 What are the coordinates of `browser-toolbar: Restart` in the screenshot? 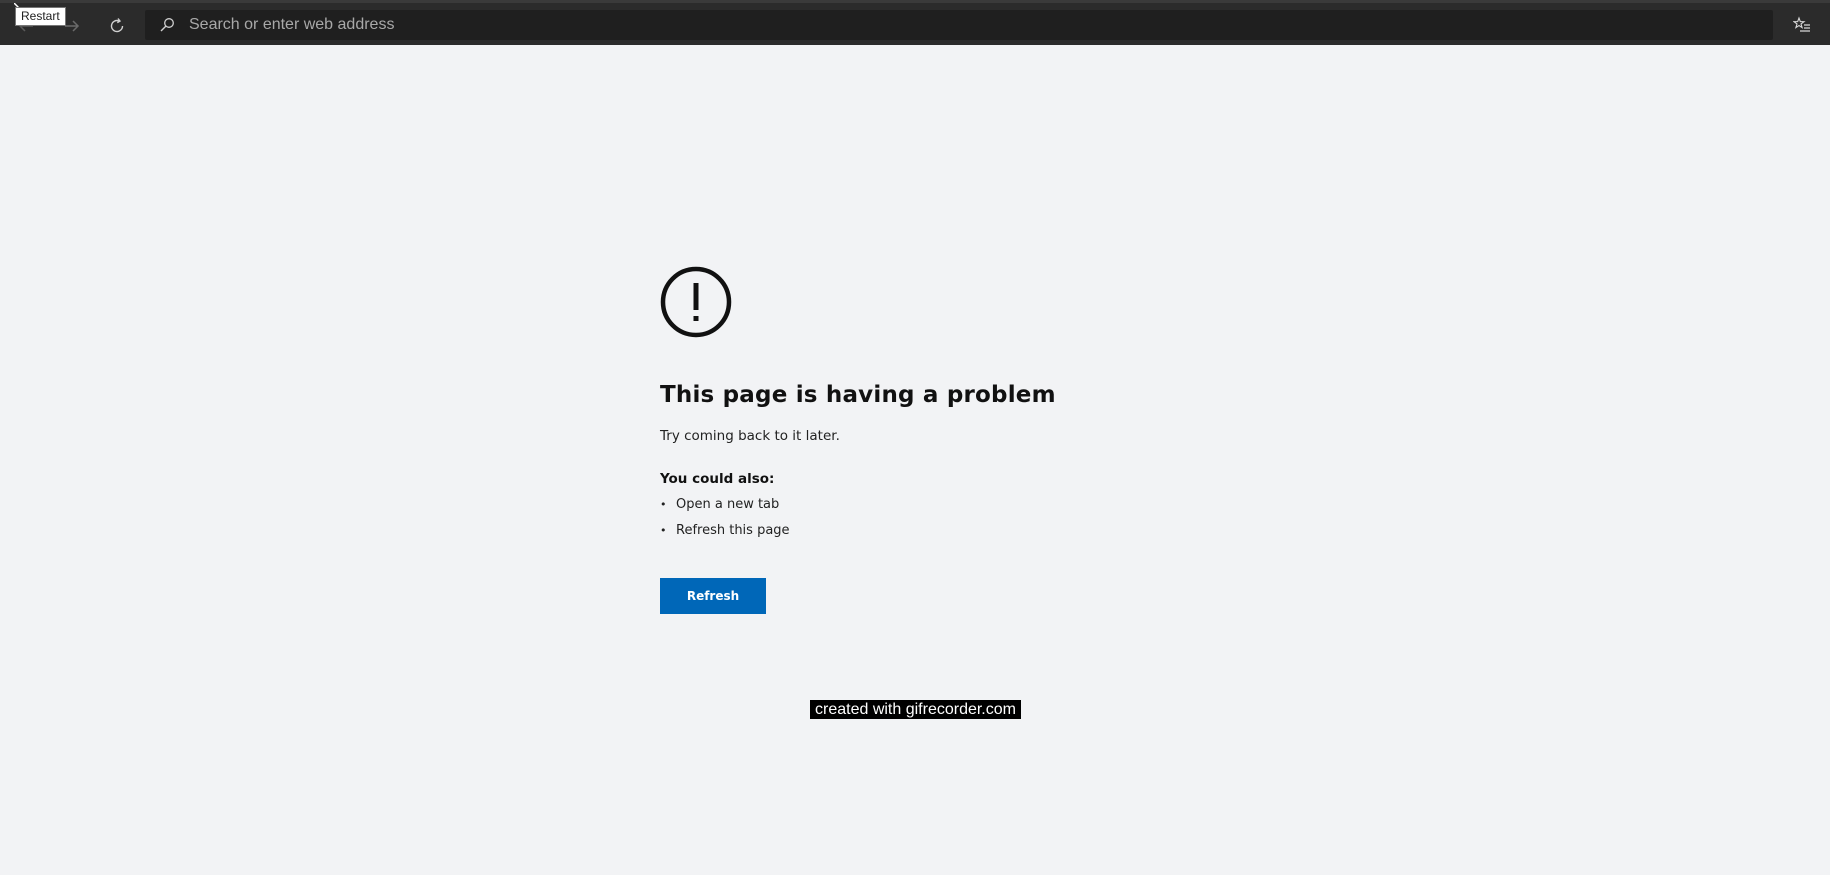 It's located at (915, 22).